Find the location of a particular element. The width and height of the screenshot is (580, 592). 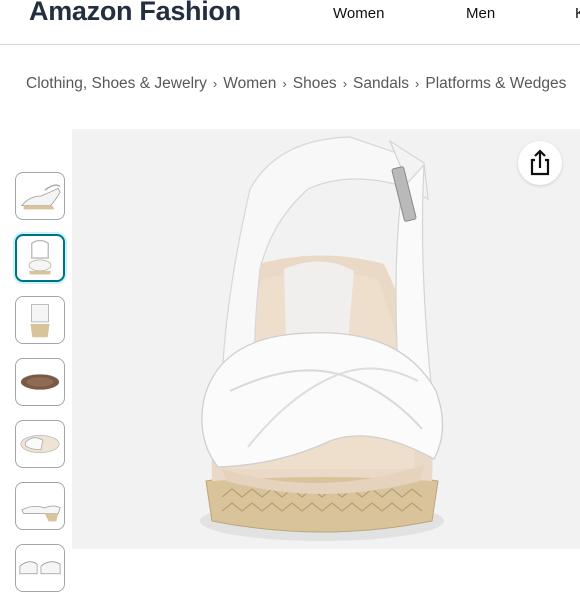

thumbnail-side-view is located at coordinates (40, 196).